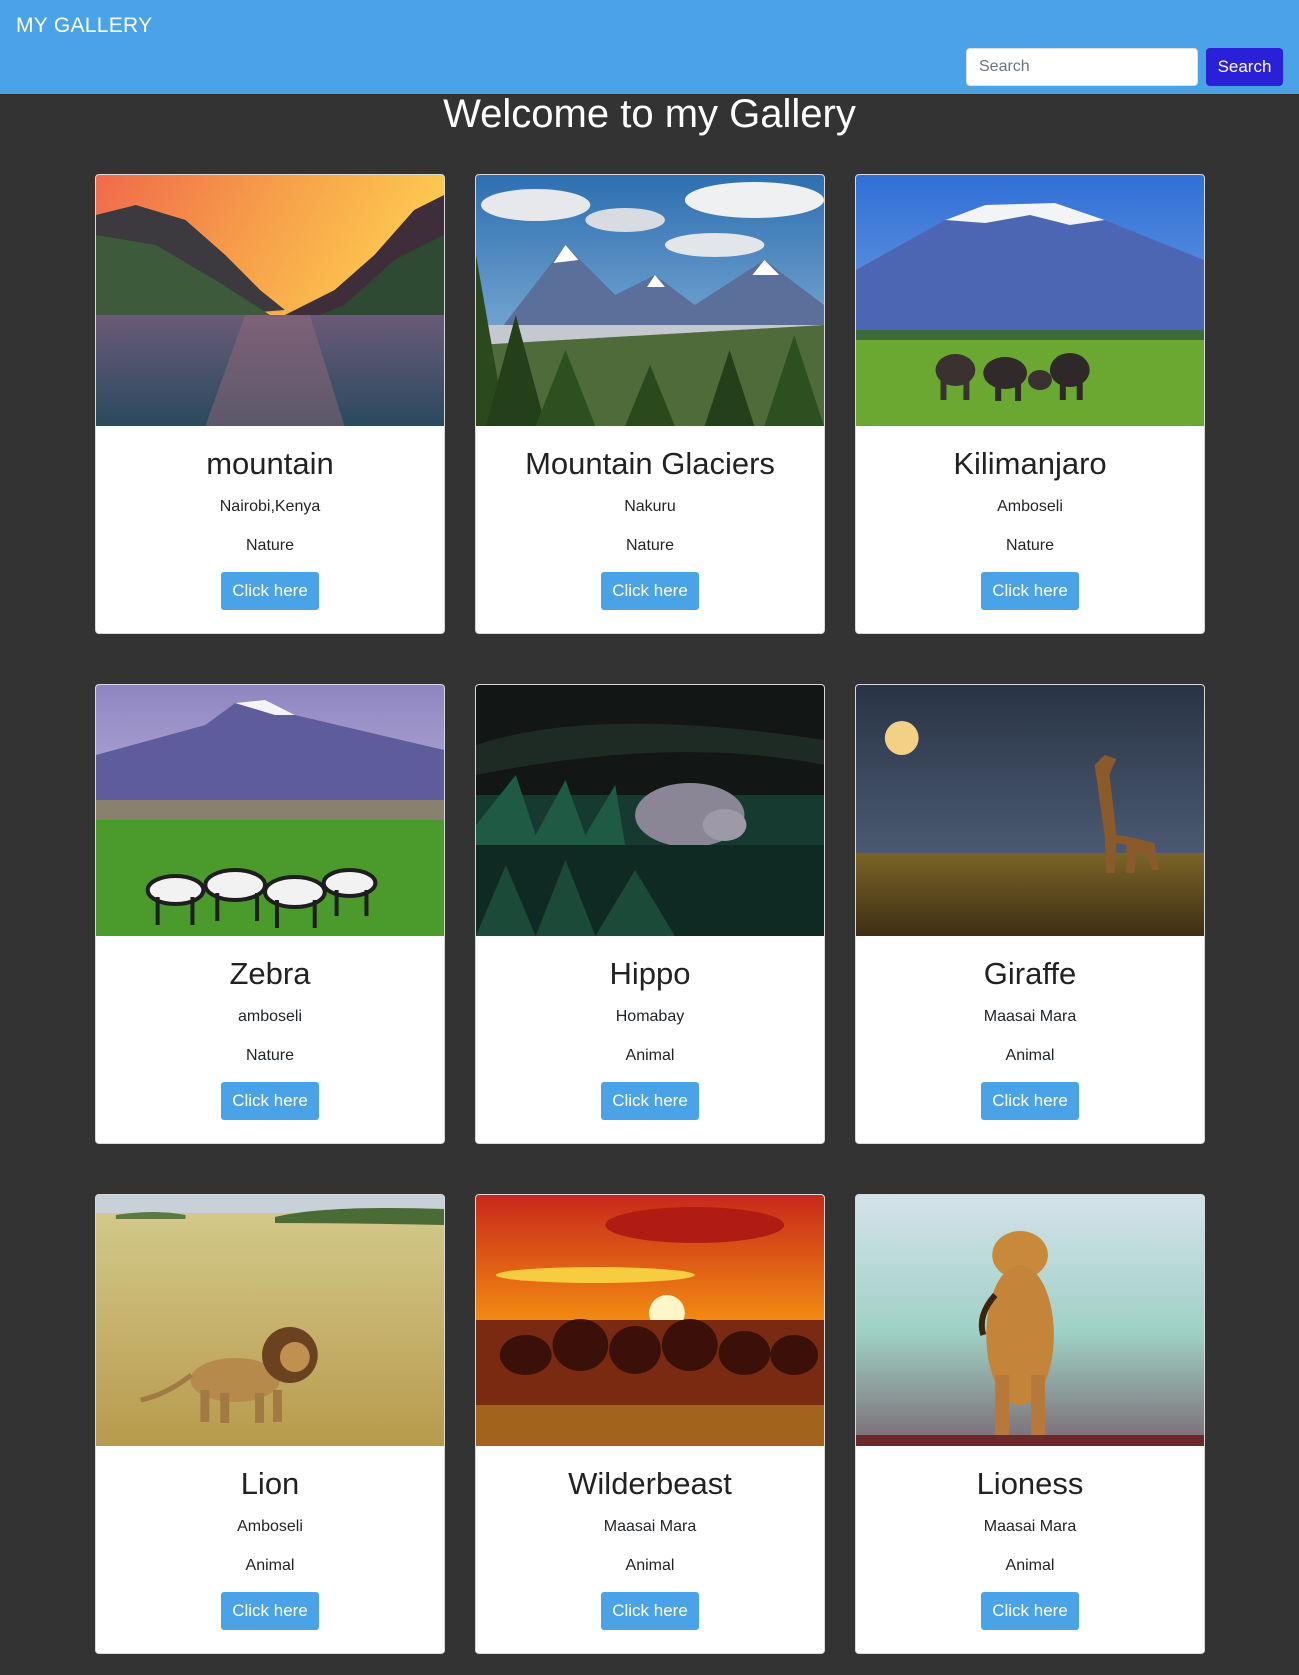 The width and height of the screenshot is (1299, 1675). I want to click on brand-title: MY GALLERY, so click(84, 26).